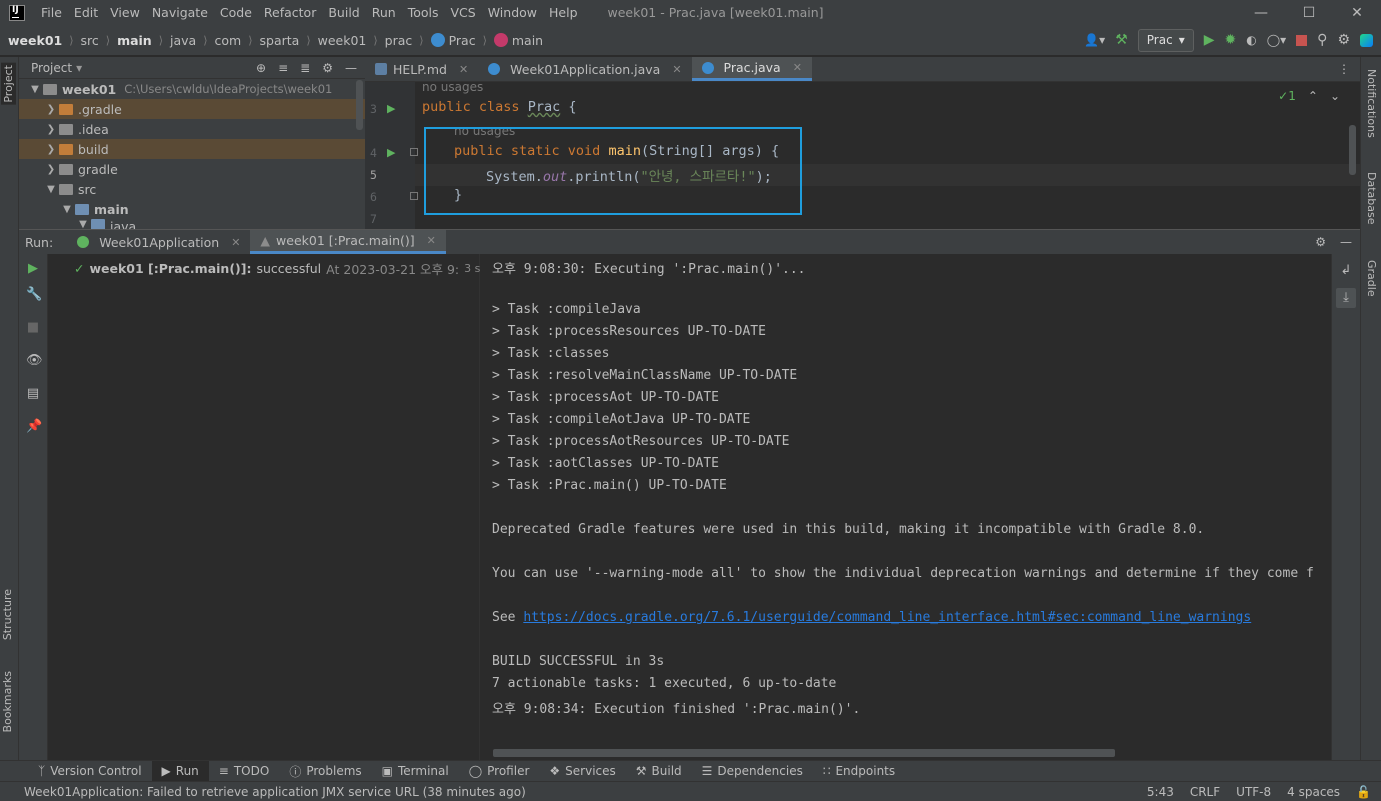 This screenshot has height=801, width=1381. What do you see at coordinates (180, 771) in the screenshot?
I see `tool-tab-run: ▶ Run` at bounding box center [180, 771].